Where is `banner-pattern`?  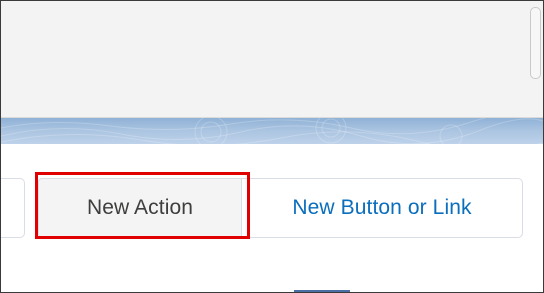 banner-pattern is located at coordinates (272, 131).